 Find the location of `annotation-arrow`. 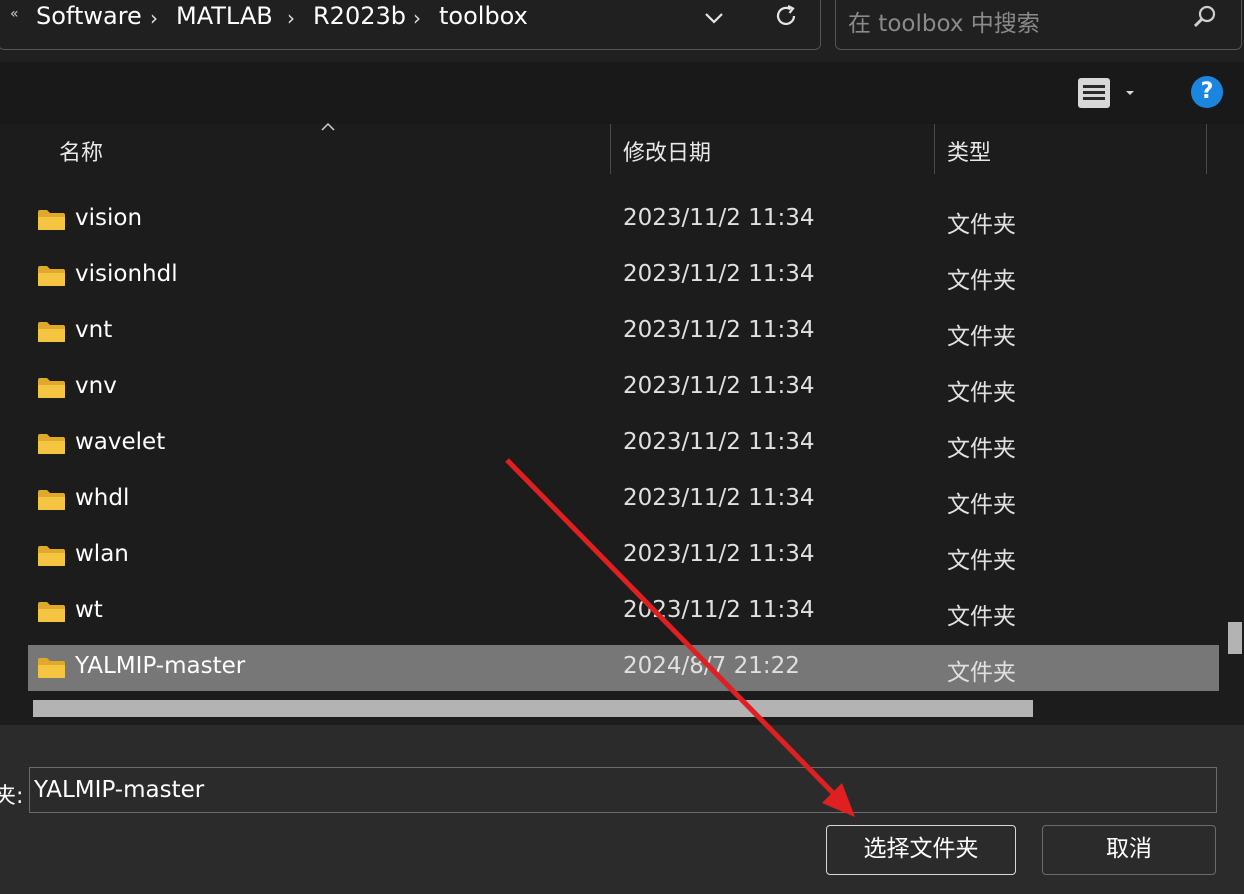

annotation-arrow is located at coordinates (680, 637).